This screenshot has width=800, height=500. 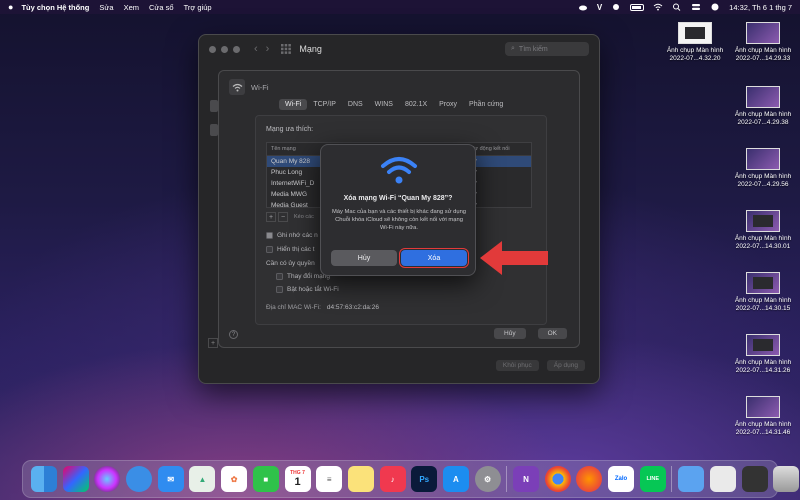 I want to click on drag-hint: Kéo các, so click(x=304, y=217).